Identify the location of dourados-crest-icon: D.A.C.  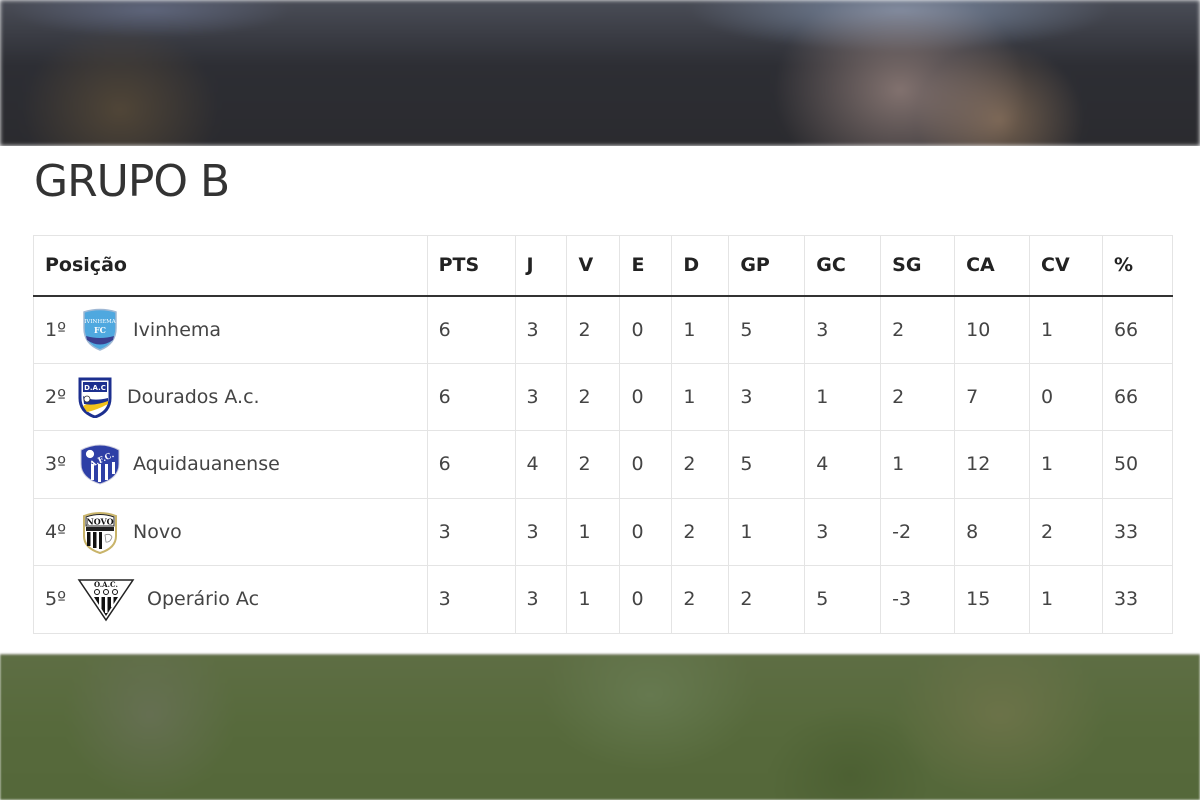
(95, 397).